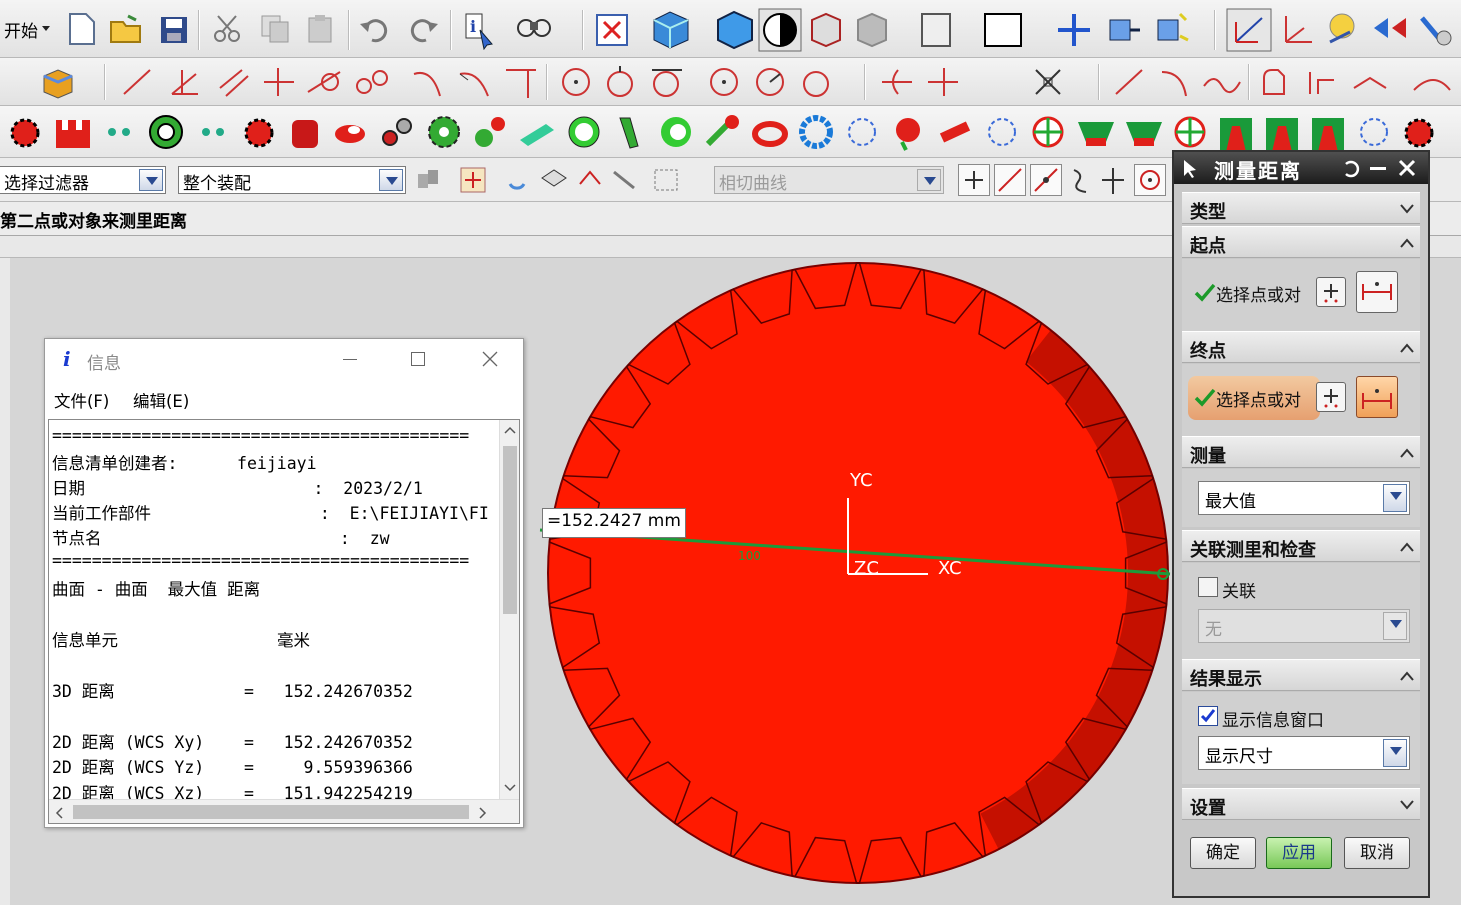  What do you see at coordinates (1374, 132) in the screenshot?
I see `gear-outline-3-icon` at bounding box center [1374, 132].